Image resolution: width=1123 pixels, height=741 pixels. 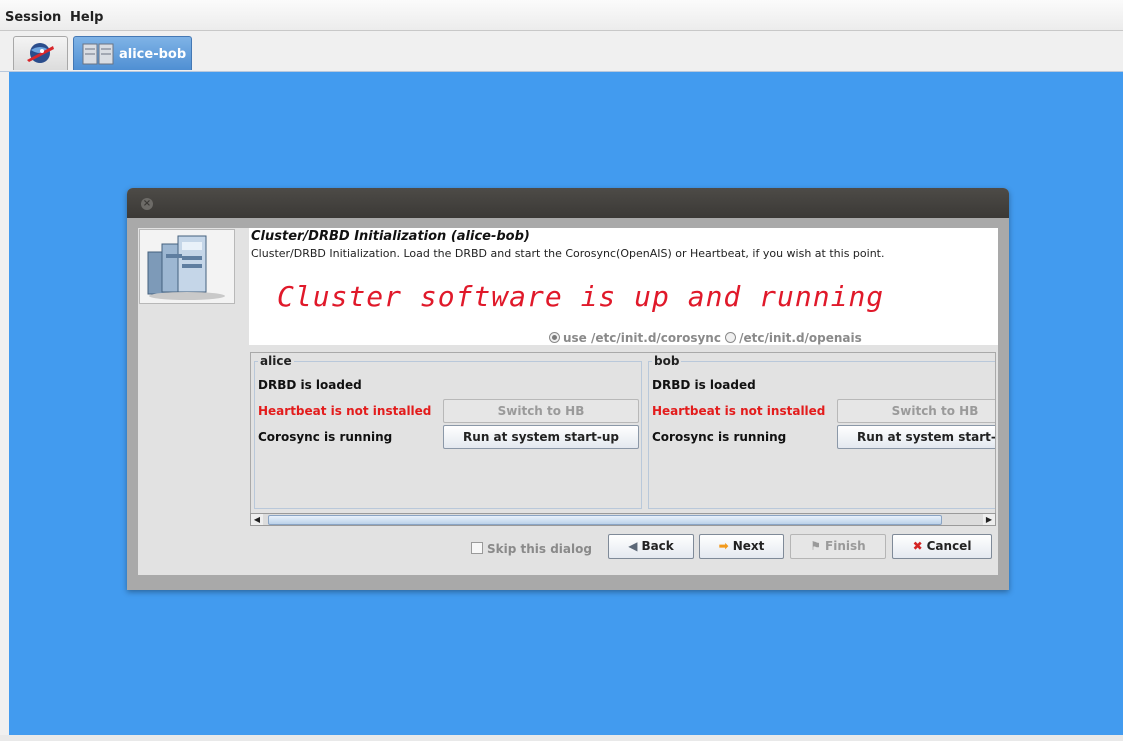 I want to click on radio-button, so click(x=731, y=337).